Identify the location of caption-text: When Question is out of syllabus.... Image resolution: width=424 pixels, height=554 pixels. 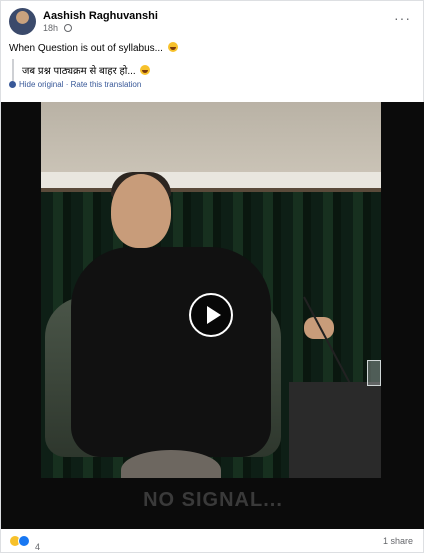
(86, 48).